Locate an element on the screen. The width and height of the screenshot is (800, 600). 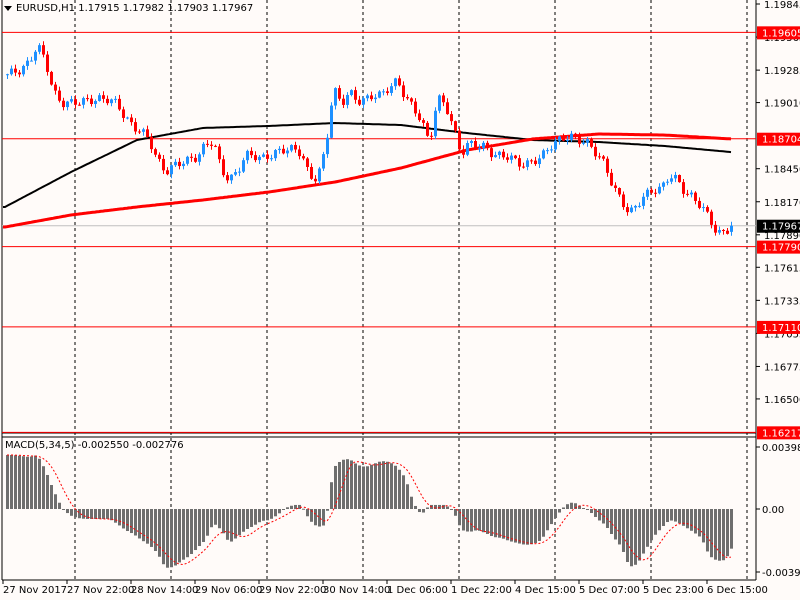
time-tick-label: 28 Nov 14:00 is located at coordinates (164, 590).